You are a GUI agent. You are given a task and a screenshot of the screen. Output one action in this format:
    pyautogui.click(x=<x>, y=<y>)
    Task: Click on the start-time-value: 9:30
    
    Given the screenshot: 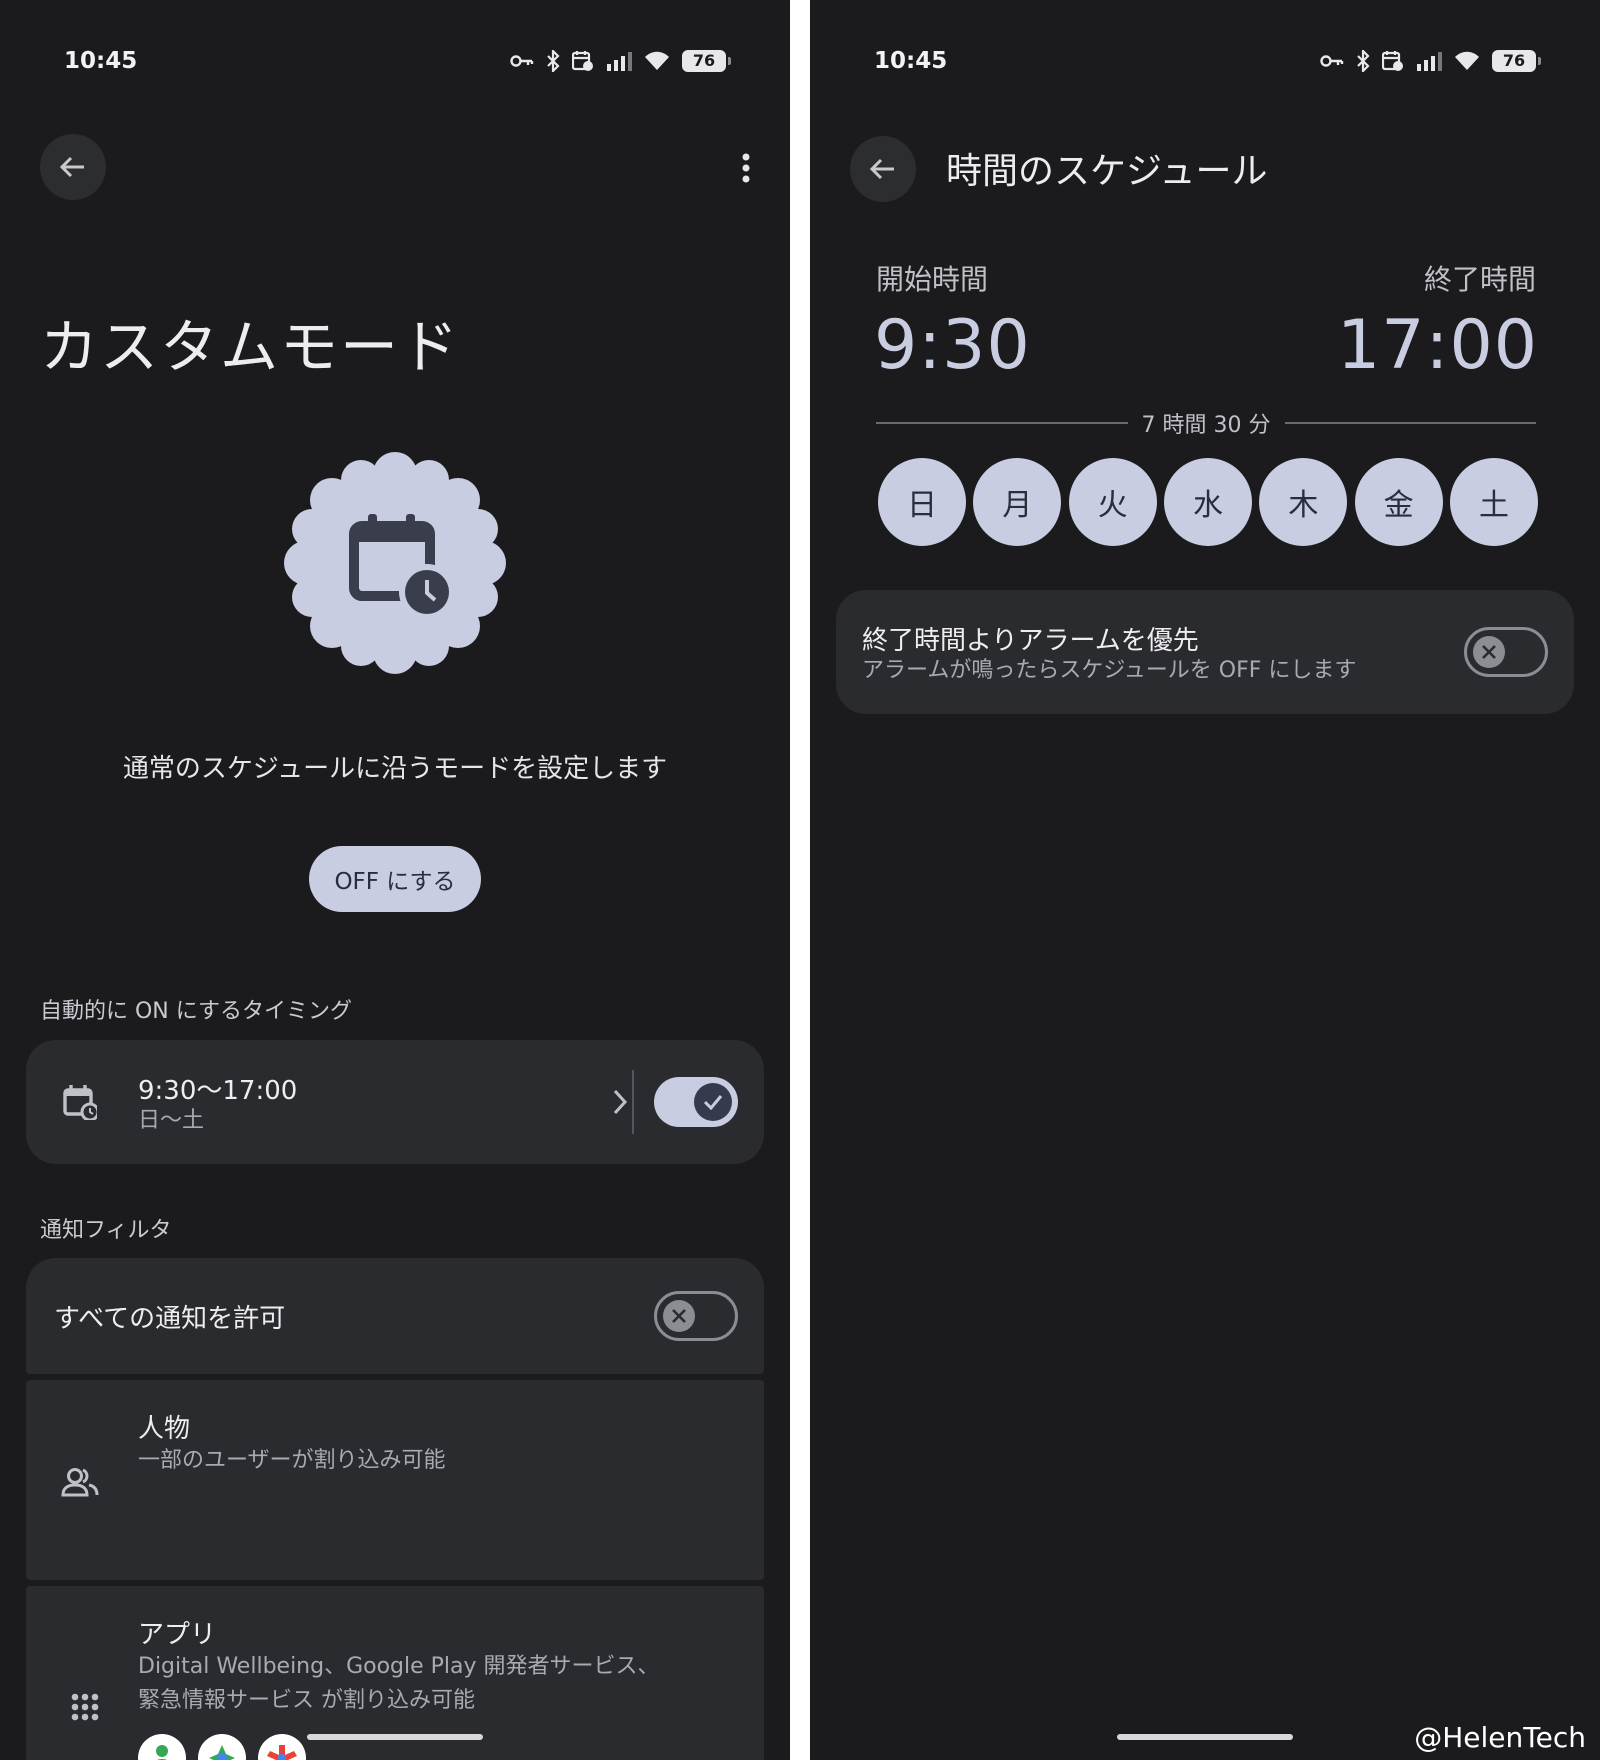 What is the action you would take?
    pyautogui.click(x=952, y=345)
    